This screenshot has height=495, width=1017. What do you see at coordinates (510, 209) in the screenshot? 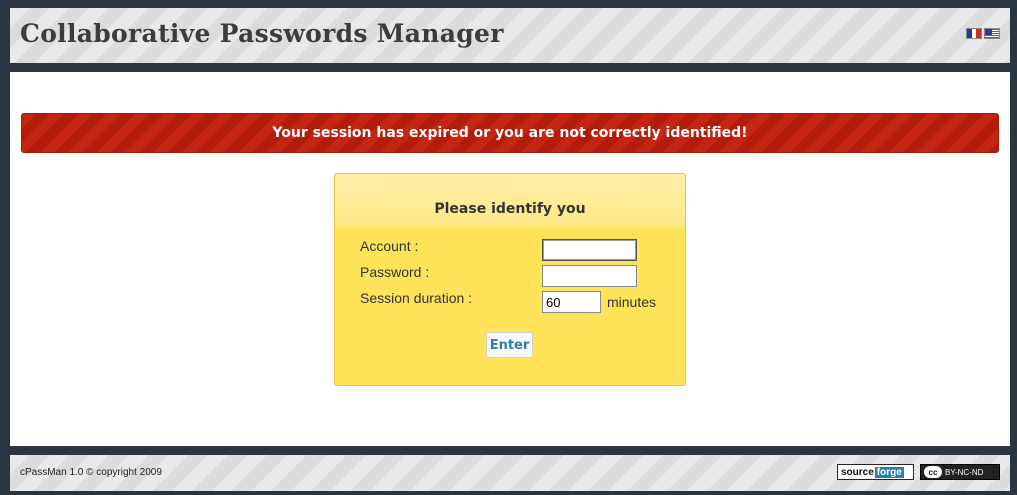
I see `login-title: Please identify you` at bounding box center [510, 209].